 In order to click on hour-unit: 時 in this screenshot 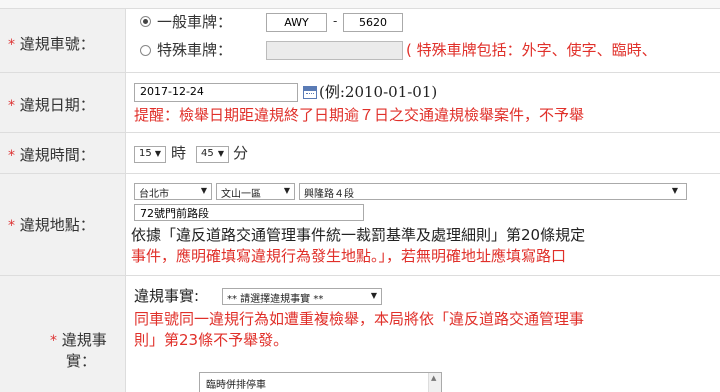, I will do `click(179, 153)`.